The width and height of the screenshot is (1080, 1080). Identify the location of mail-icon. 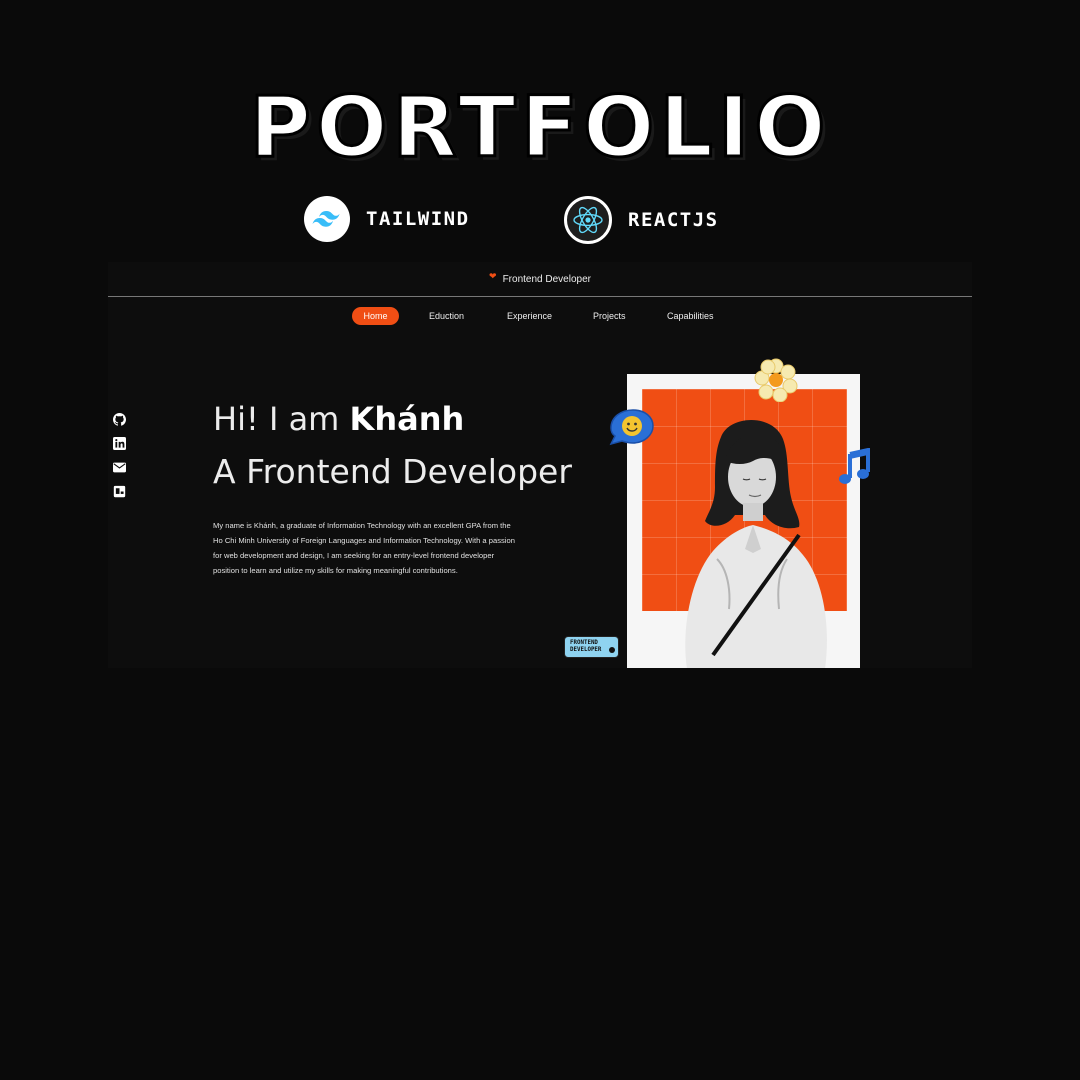
(119, 467).